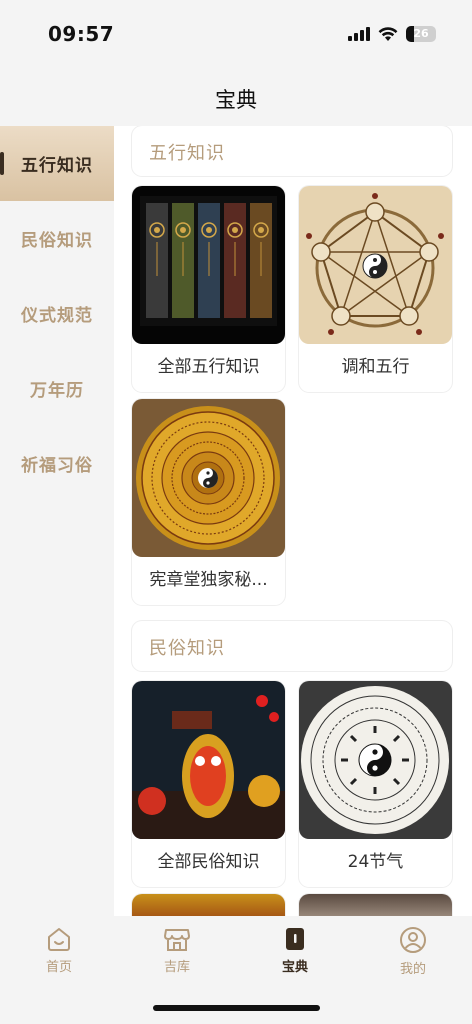  I want to click on sidebar-item-label: 五行知识, so click(57, 166).